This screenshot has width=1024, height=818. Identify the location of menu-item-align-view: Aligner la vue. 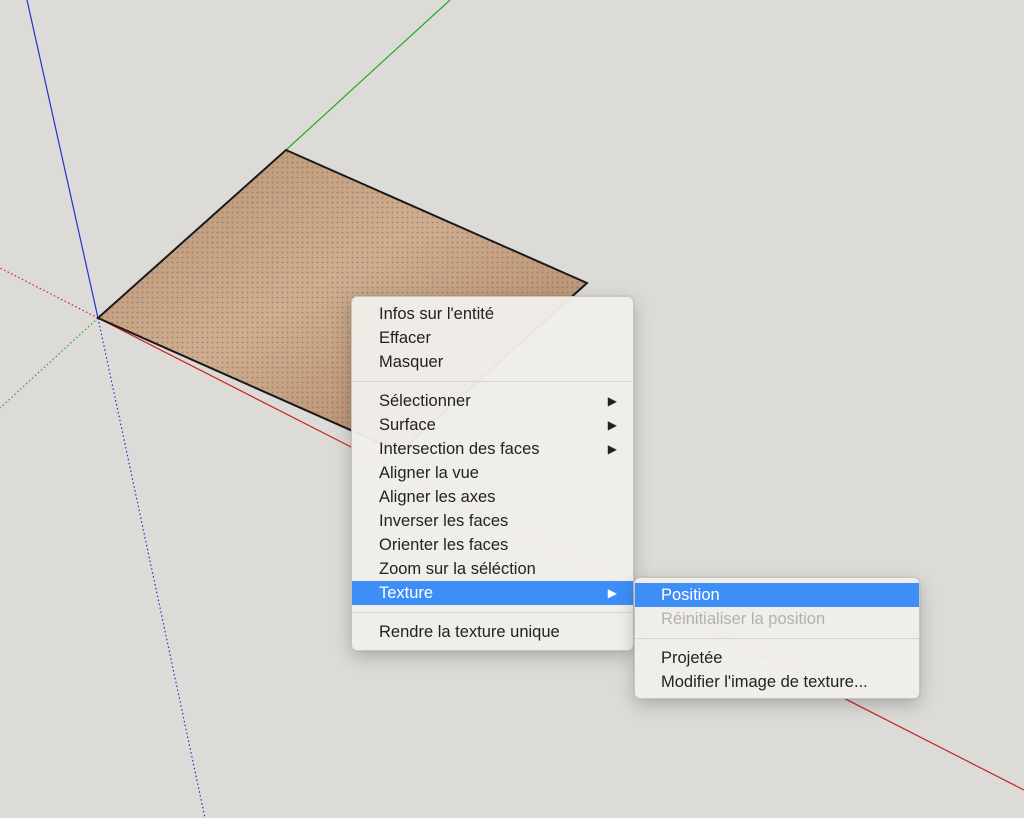
(492, 473).